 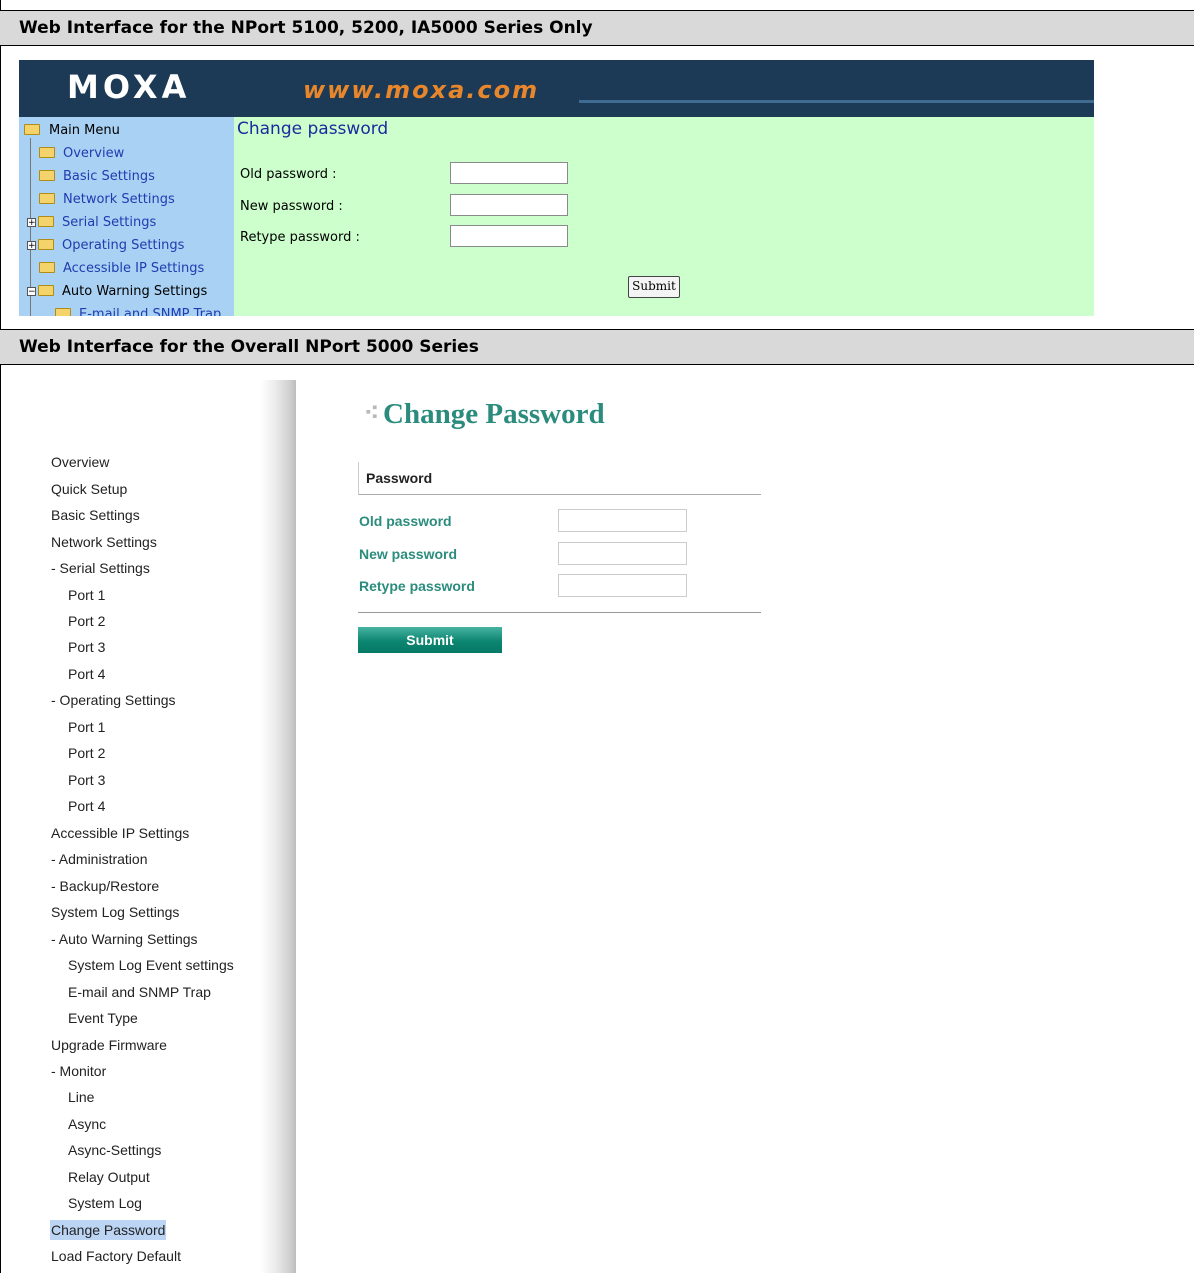 I want to click on sidebar-item-serial-settings: - Serial Settings, so click(x=100, y=568).